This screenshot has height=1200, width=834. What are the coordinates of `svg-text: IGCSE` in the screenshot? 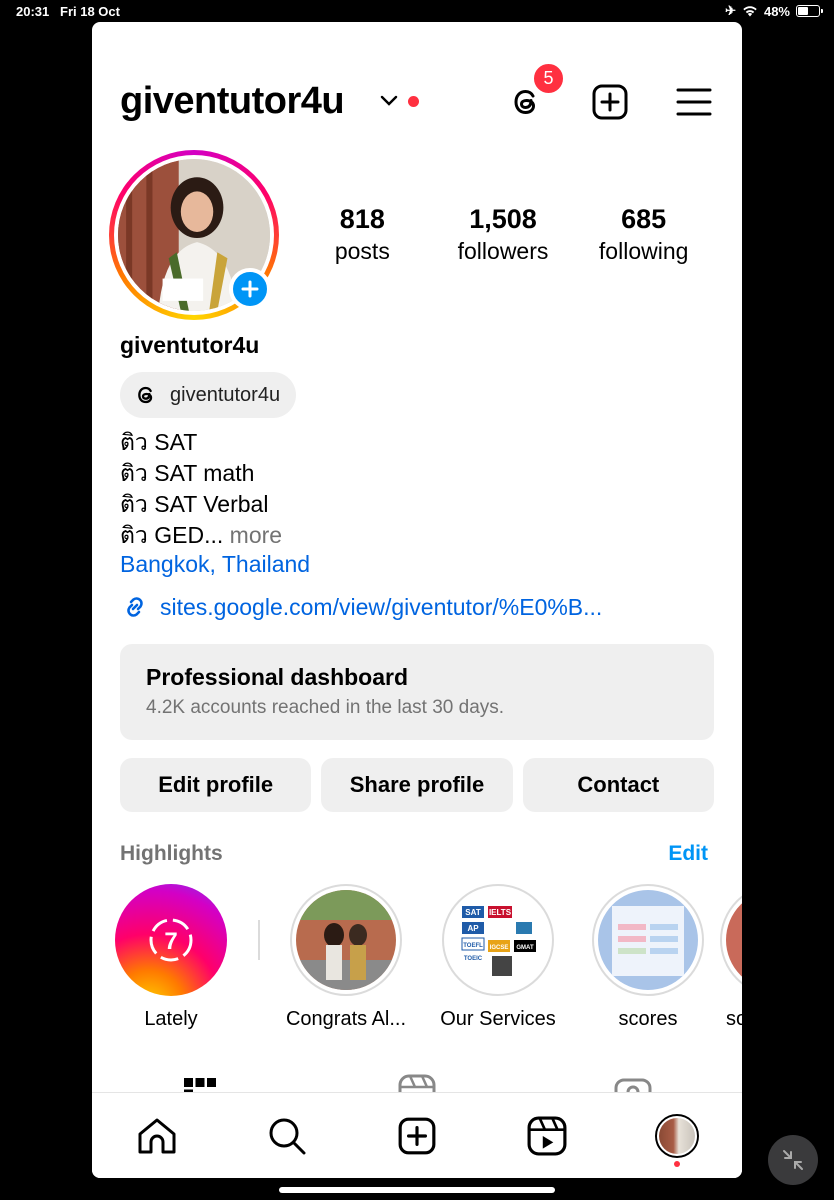 It's located at (499, 948).